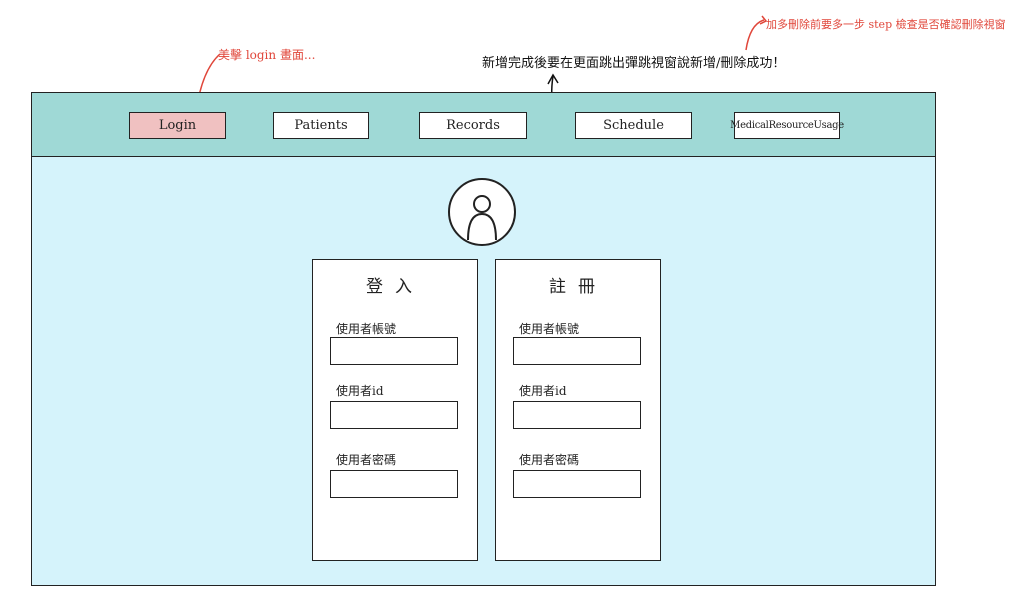 This screenshot has width=1024, height=607. I want to click on nav-records-button: Records, so click(473, 125).